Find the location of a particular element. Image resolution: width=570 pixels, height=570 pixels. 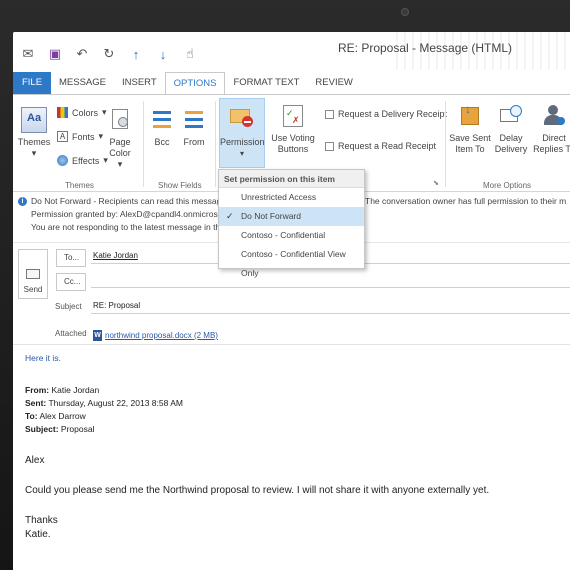

effects-icon is located at coordinates (62, 160).